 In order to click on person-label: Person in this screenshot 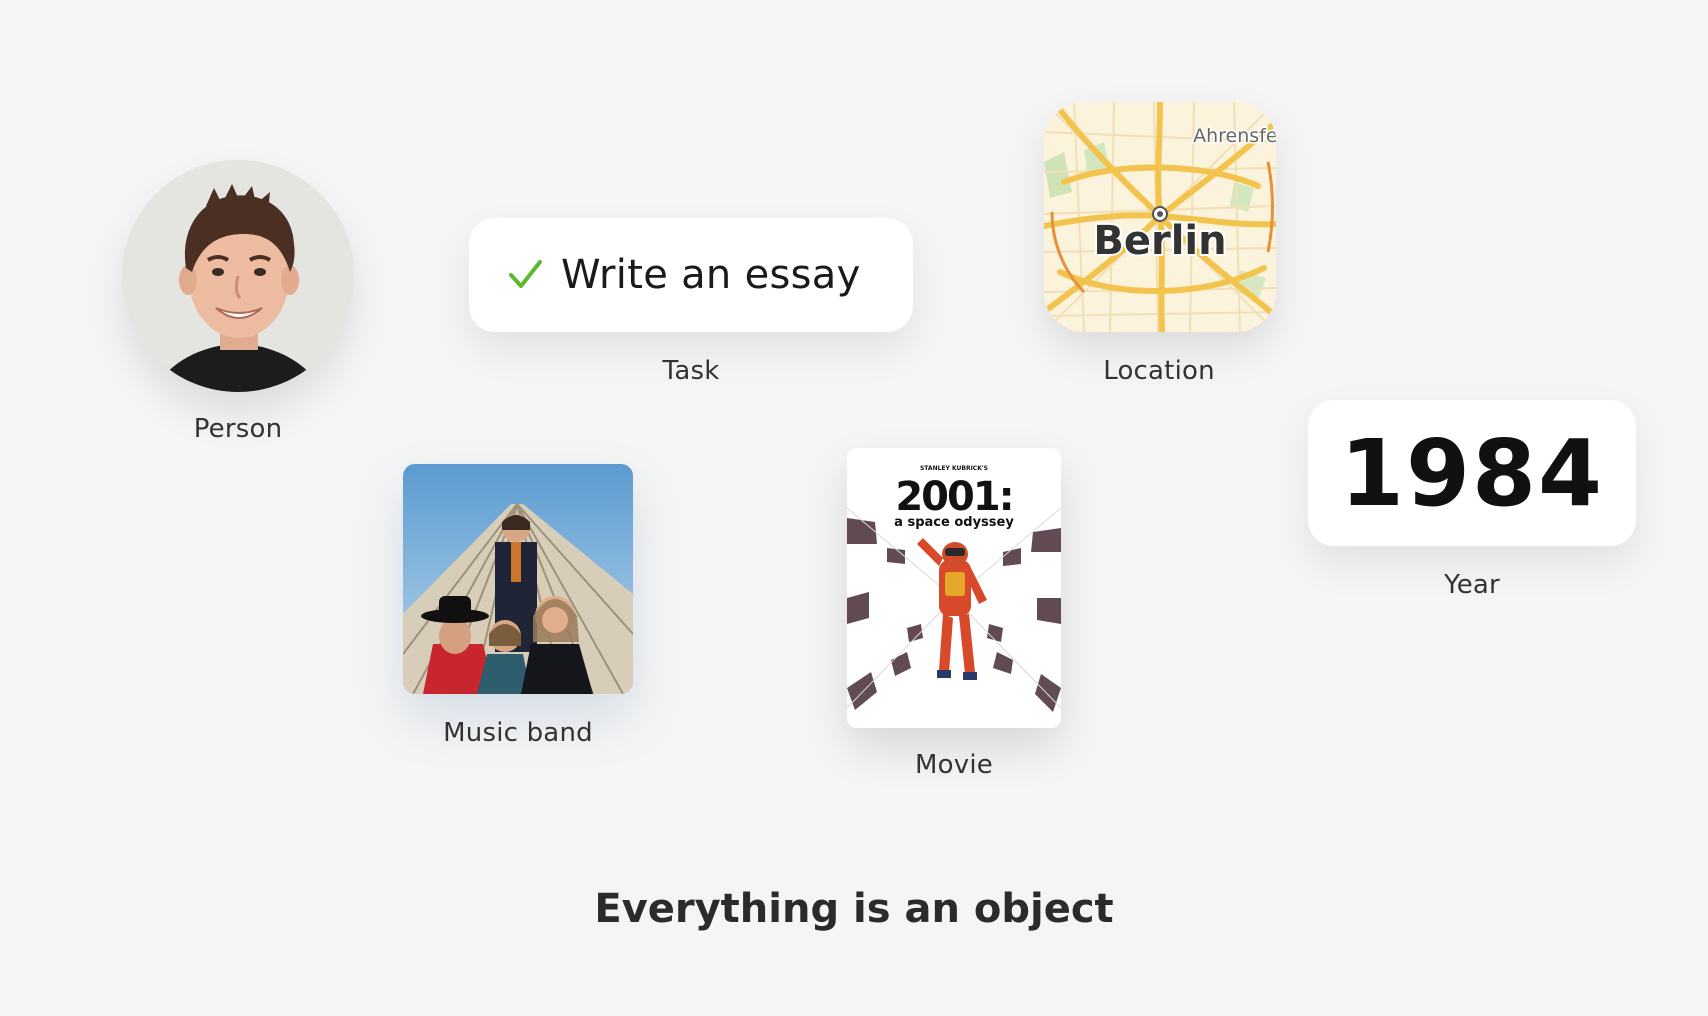, I will do `click(238, 429)`.